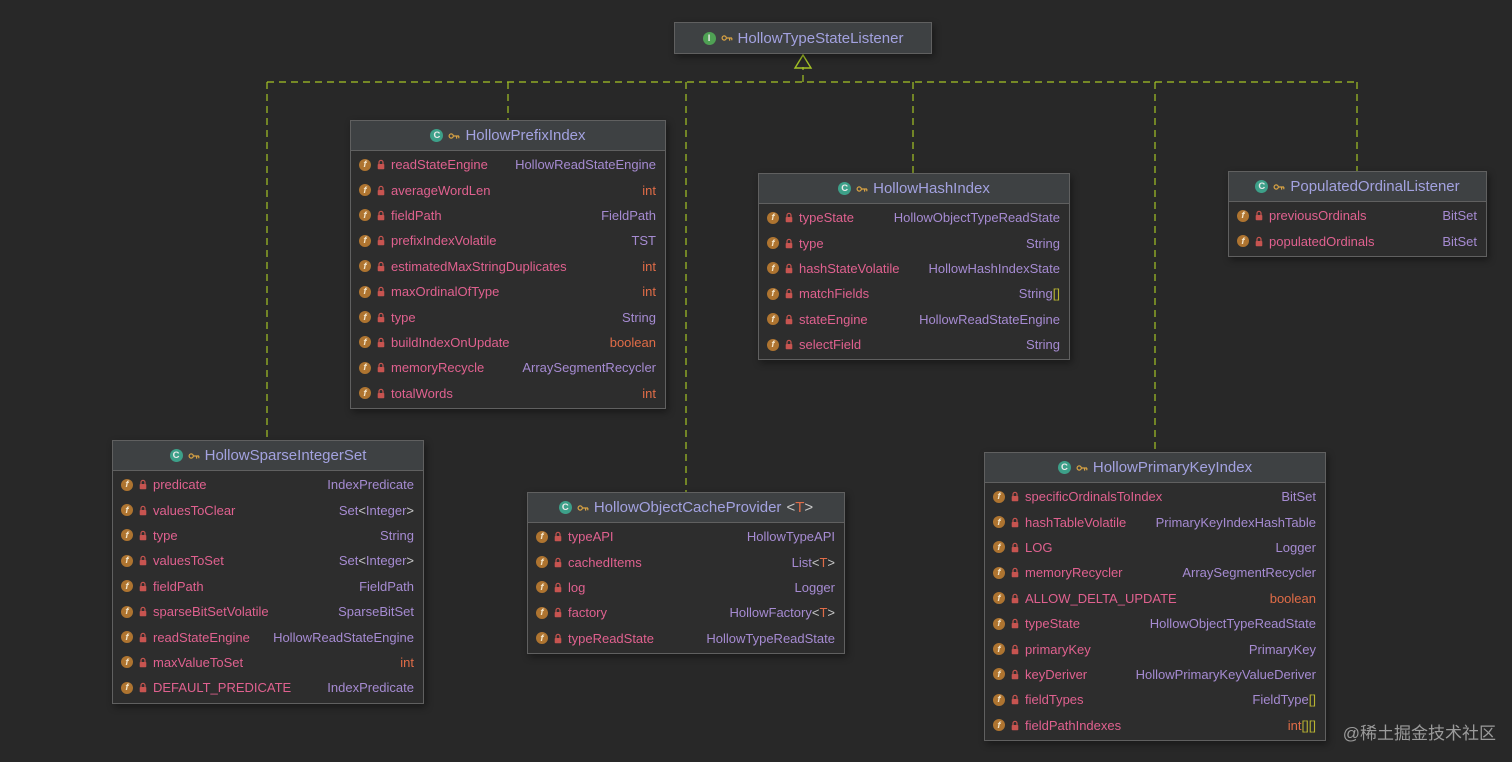 The image size is (1512, 762). What do you see at coordinates (1155, 496) in the screenshot?
I see `field-row-specificOrdinalsToIndex: f specificOrdinalsToIndex BitSet` at bounding box center [1155, 496].